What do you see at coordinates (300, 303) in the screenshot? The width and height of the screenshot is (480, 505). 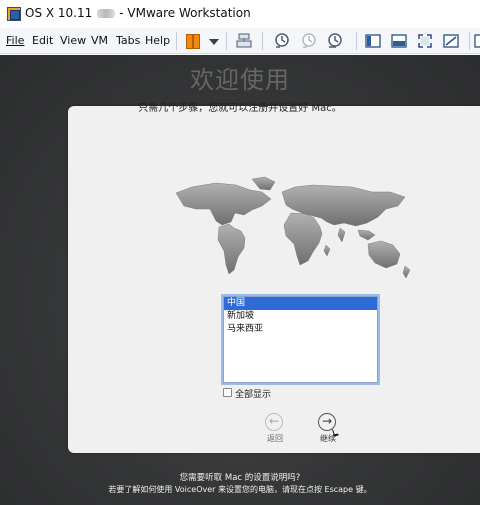 I see `country-option-china: 中国` at bounding box center [300, 303].